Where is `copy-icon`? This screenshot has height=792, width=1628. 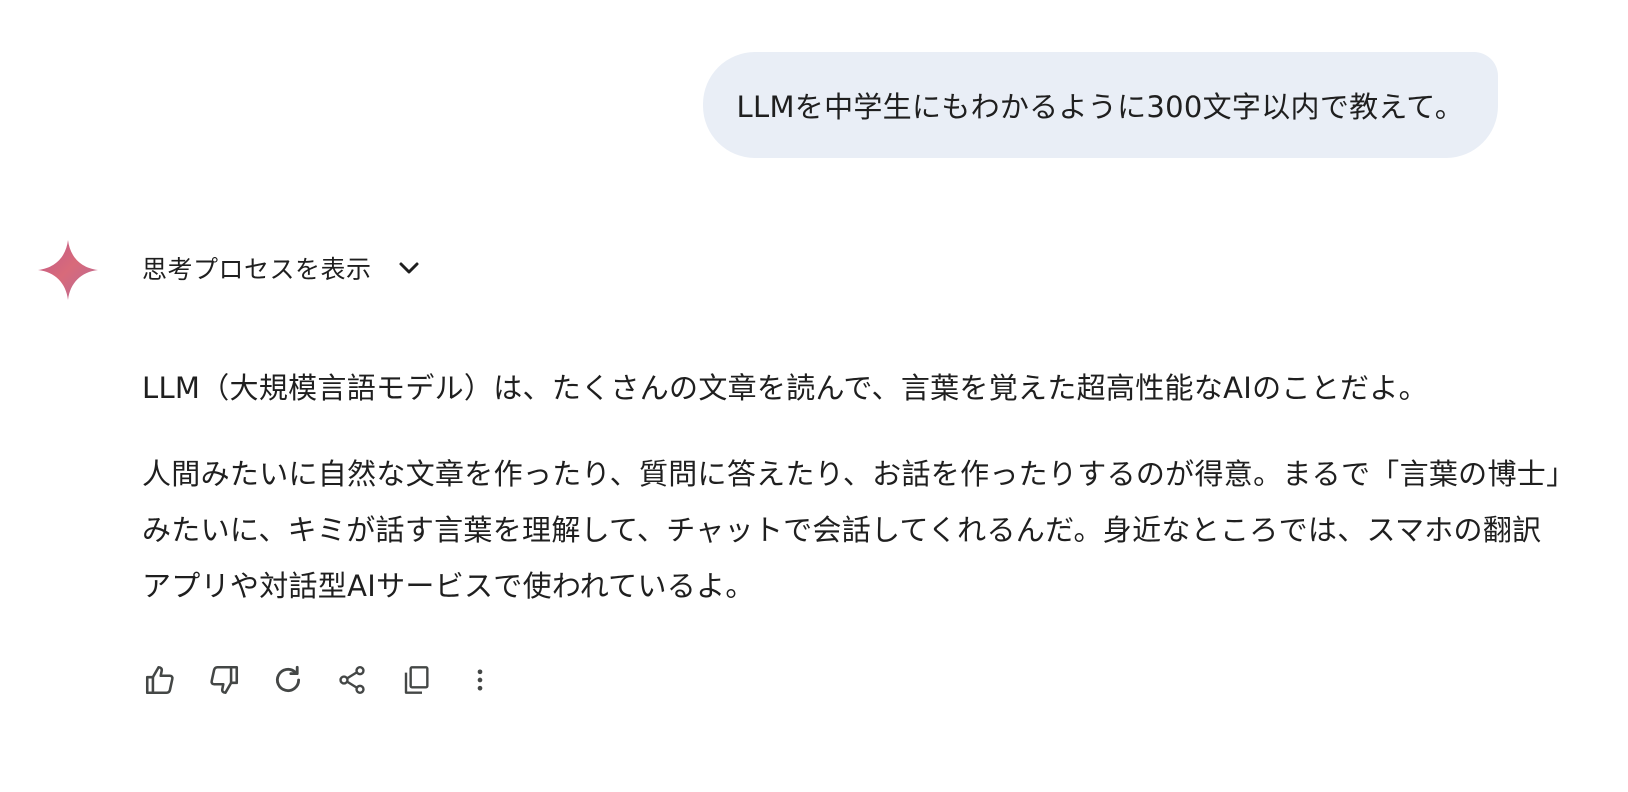
copy-icon is located at coordinates (416, 680).